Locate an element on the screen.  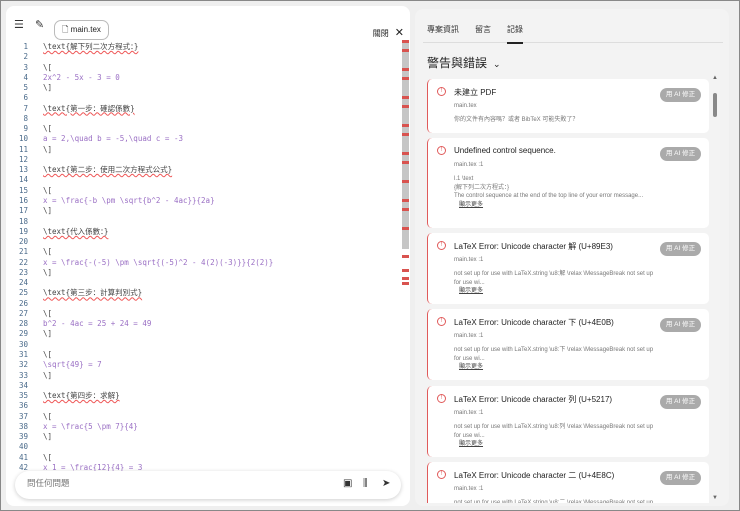
code-line: 3 \[ is located at coordinates (203, 68).